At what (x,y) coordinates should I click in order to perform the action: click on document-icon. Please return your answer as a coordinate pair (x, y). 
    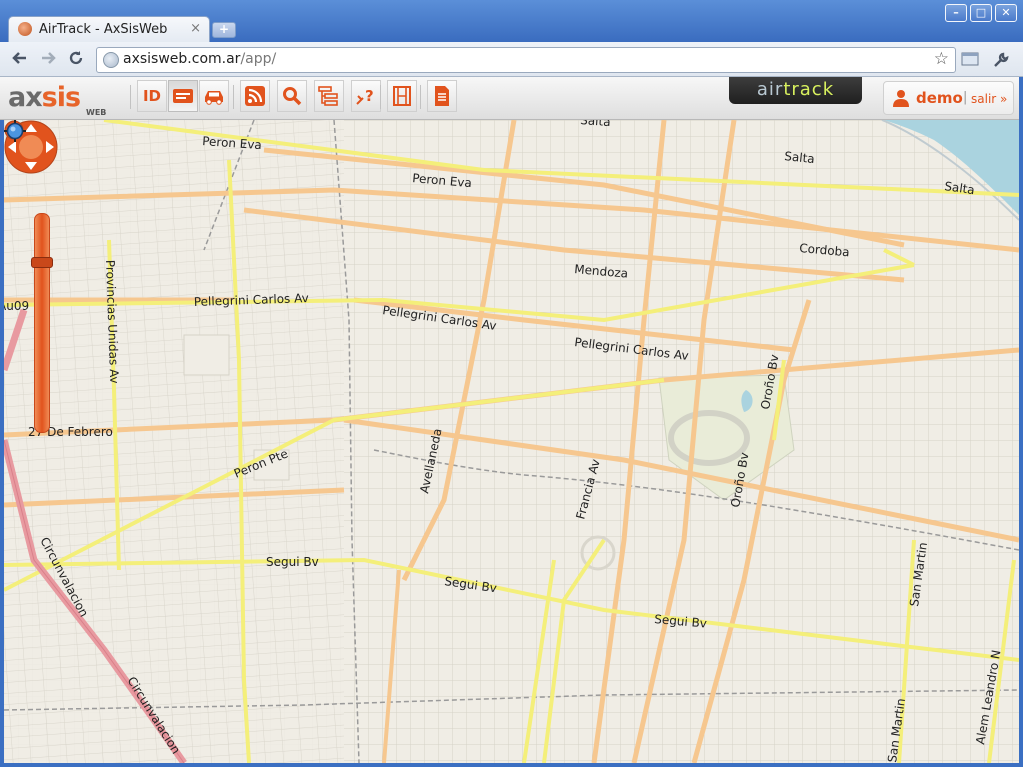
    Looking at the image, I should click on (442, 96).